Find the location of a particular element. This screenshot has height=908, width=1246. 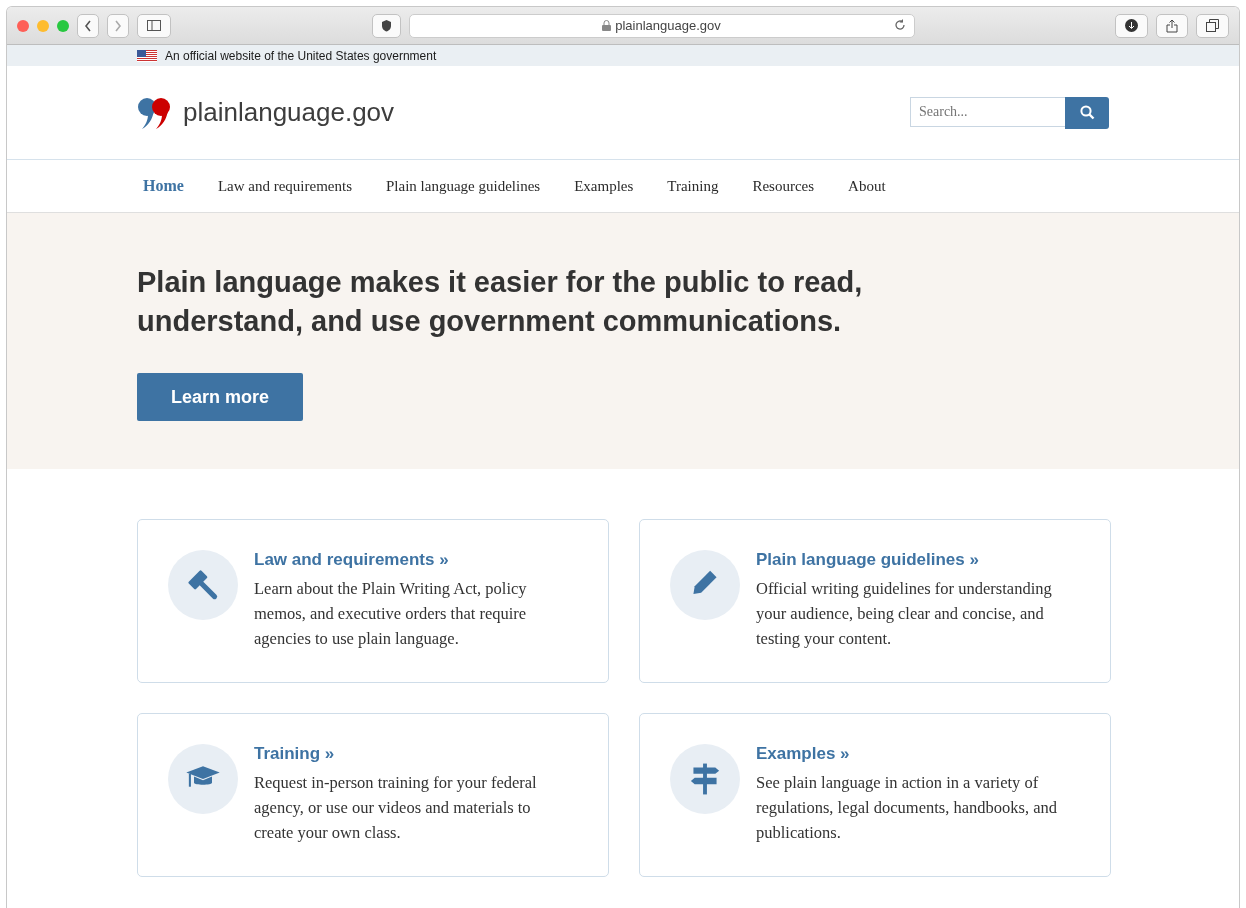

card-description: Request in-person training for your federal agency, or use our videos and materials to create your own class. is located at coordinates (396, 808).